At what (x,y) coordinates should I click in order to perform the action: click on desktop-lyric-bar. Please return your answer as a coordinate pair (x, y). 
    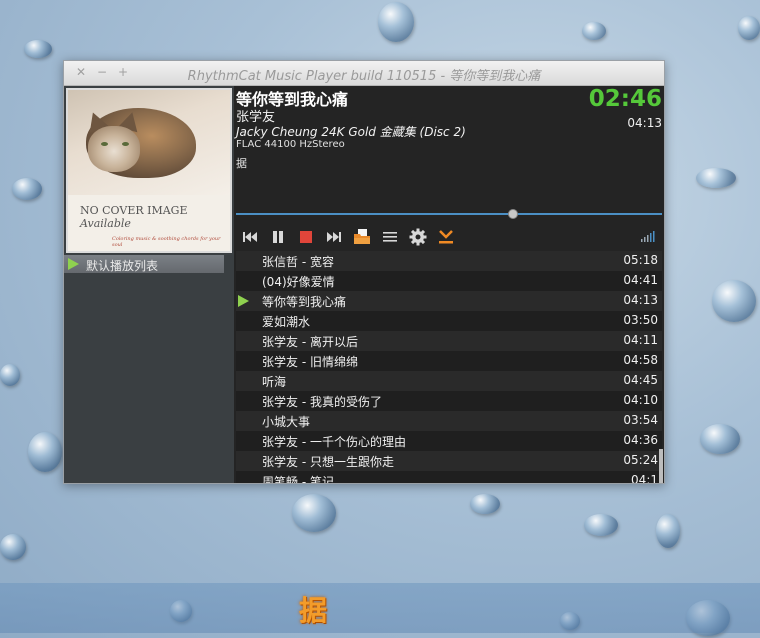
    Looking at the image, I should click on (380, 608).